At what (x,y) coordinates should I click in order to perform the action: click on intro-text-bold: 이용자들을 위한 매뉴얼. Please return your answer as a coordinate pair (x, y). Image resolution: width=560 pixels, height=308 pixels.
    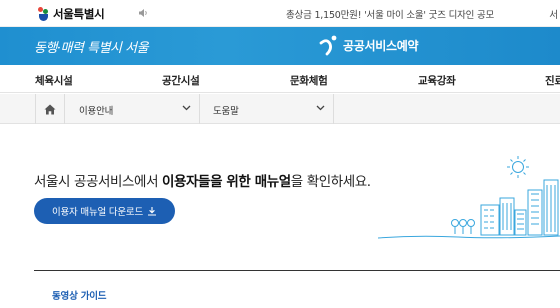
    Looking at the image, I should click on (226, 182).